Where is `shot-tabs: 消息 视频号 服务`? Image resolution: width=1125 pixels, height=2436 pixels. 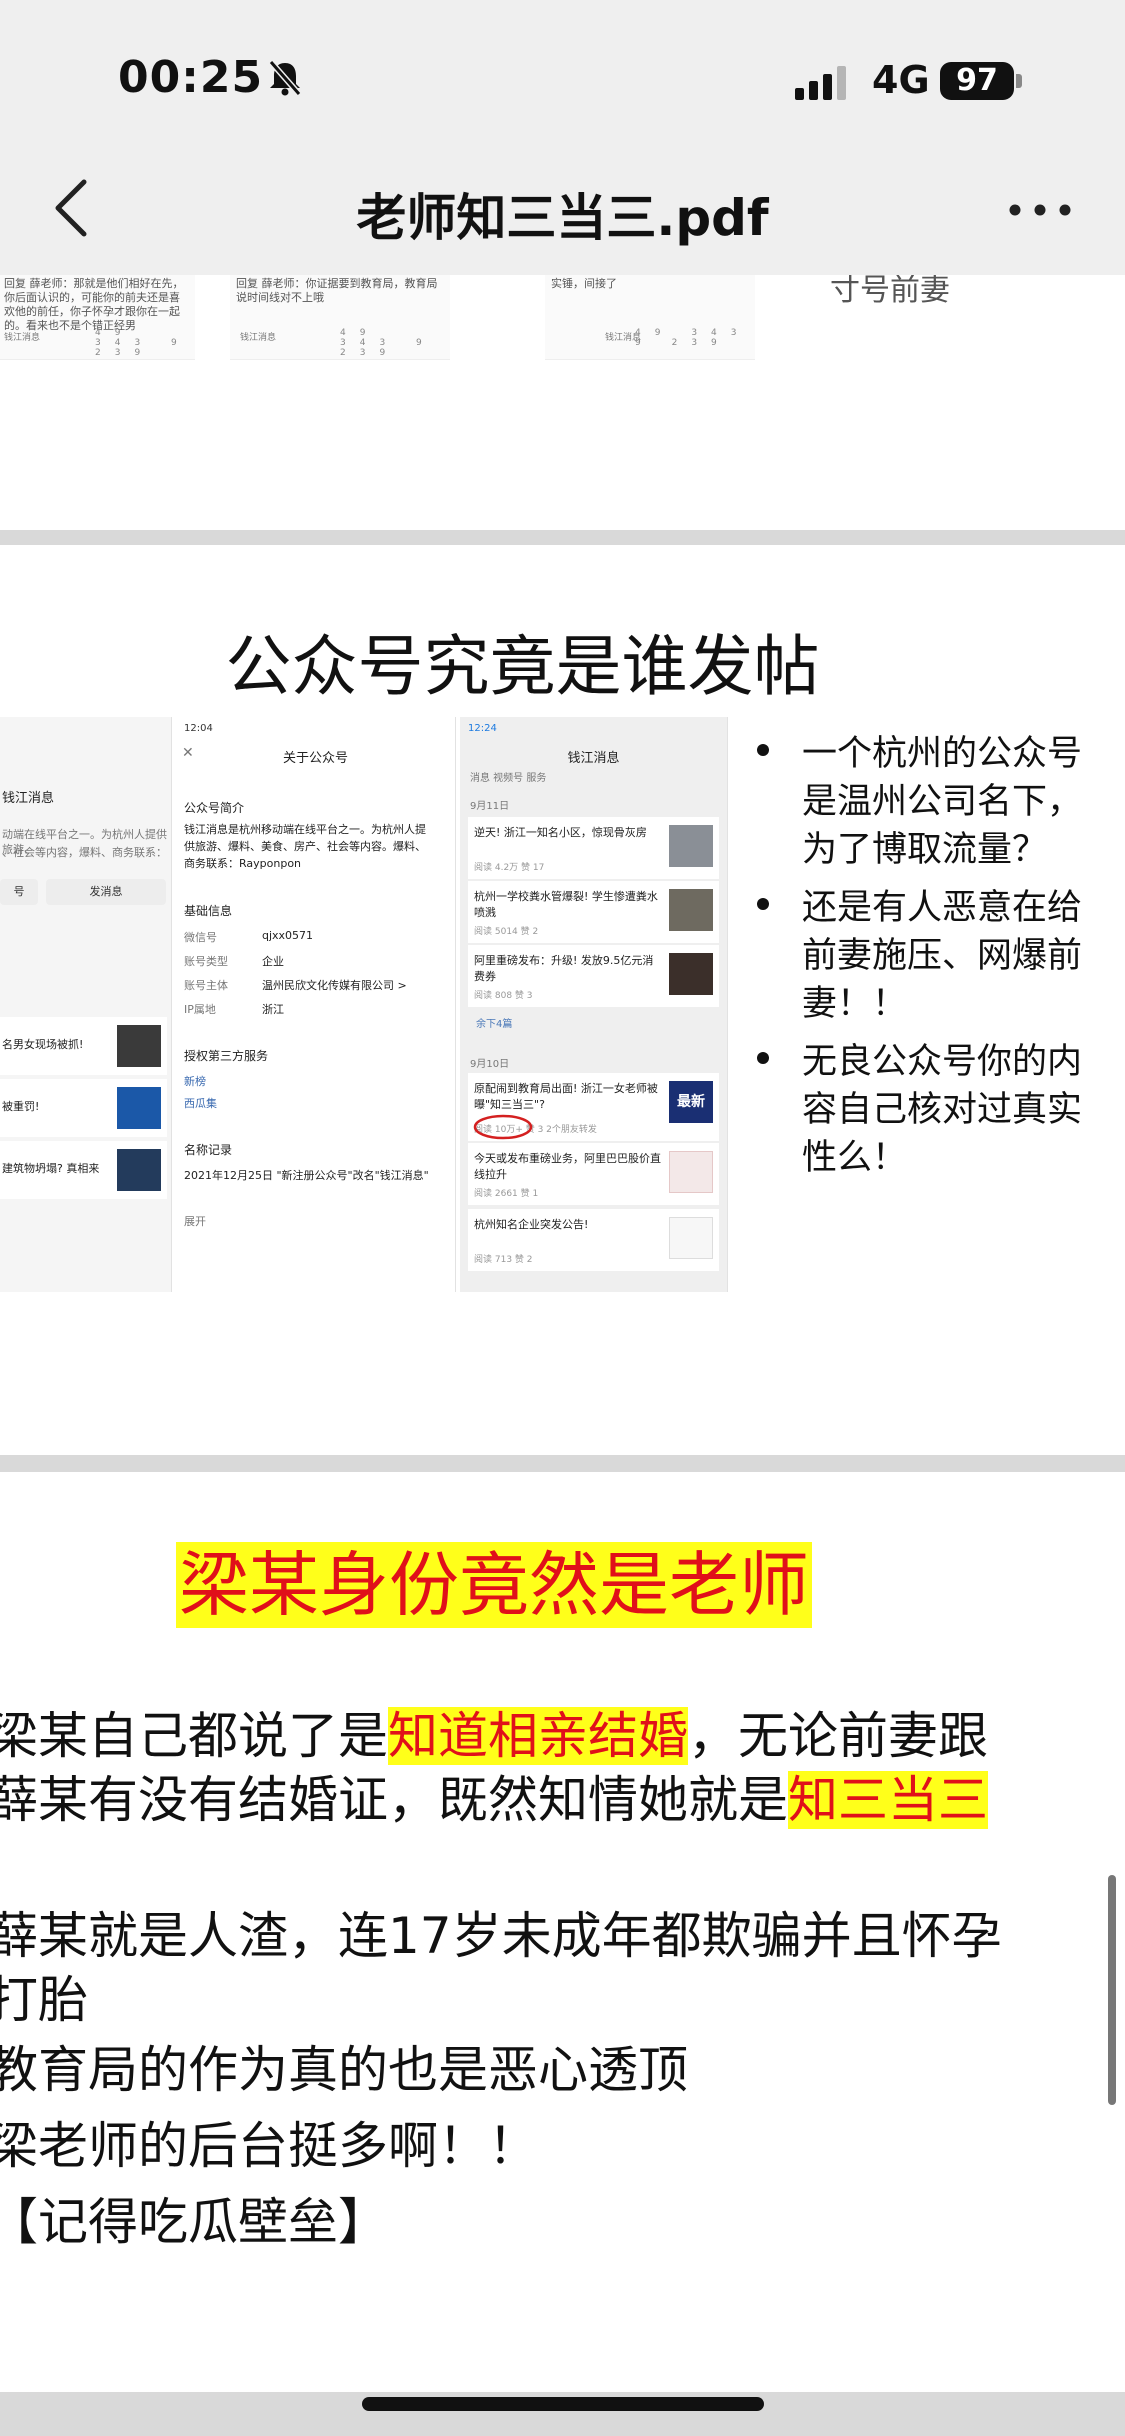
shot-tabs: 消息 视频号 服务 is located at coordinates (508, 778).